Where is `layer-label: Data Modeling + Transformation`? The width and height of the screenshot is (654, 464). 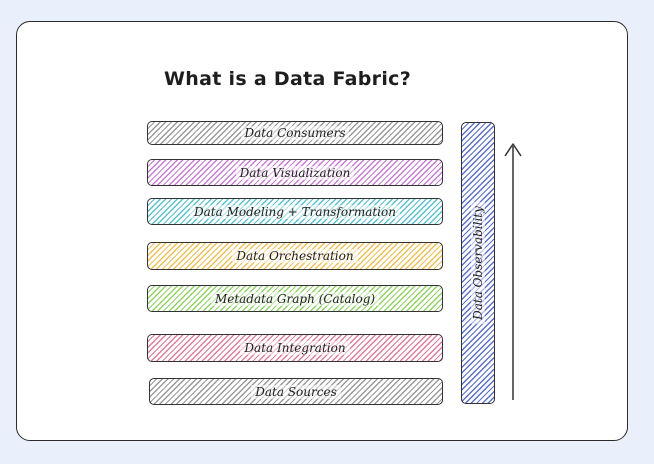
layer-label: Data Modeling + Transformation is located at coordinates (295, 211).